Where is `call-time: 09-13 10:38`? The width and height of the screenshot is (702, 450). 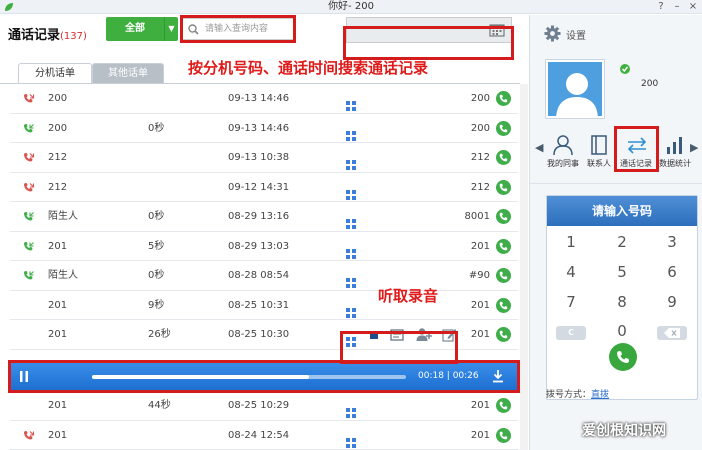
call-time: 09-13 10:38 is located at coordinates (259, 157).